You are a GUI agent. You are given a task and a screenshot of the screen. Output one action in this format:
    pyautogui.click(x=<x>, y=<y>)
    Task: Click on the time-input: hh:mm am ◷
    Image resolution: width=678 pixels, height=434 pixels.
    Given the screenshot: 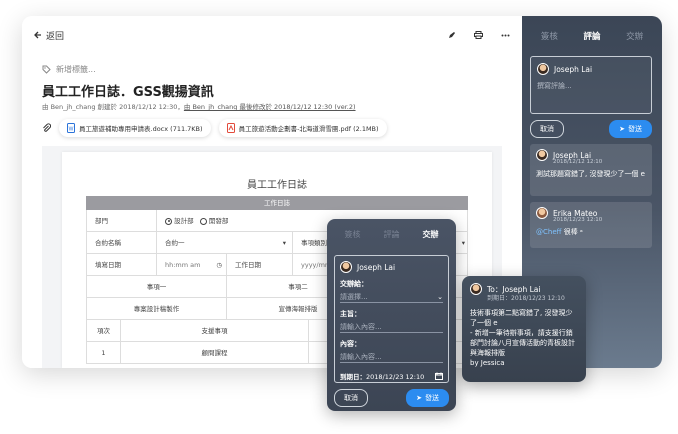 What is the action you would take?
    pyautogui.click(x=192, y=265)
    